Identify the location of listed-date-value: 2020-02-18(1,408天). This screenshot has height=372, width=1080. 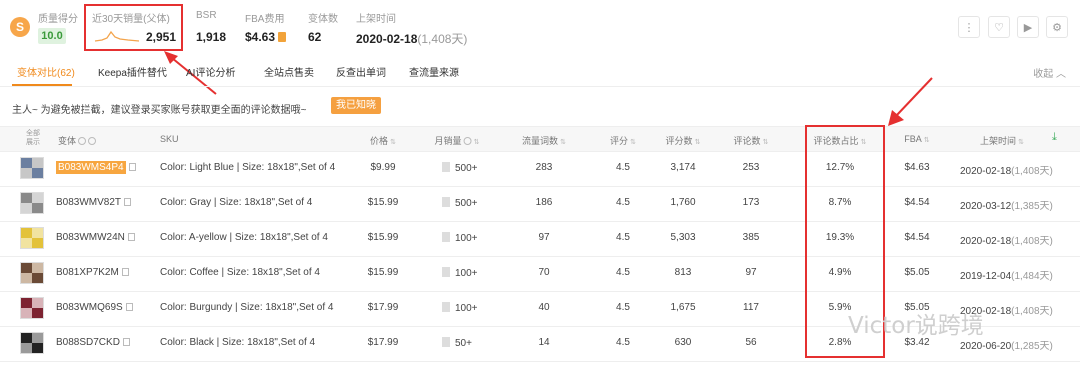
(412, 39).